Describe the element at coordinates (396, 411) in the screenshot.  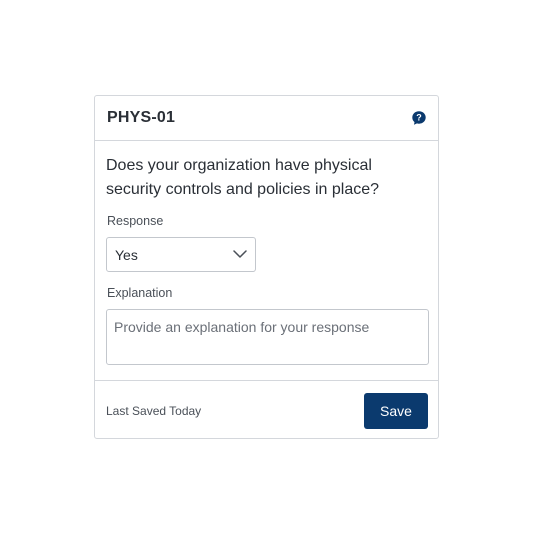
I see `save-button: Save` at that location.